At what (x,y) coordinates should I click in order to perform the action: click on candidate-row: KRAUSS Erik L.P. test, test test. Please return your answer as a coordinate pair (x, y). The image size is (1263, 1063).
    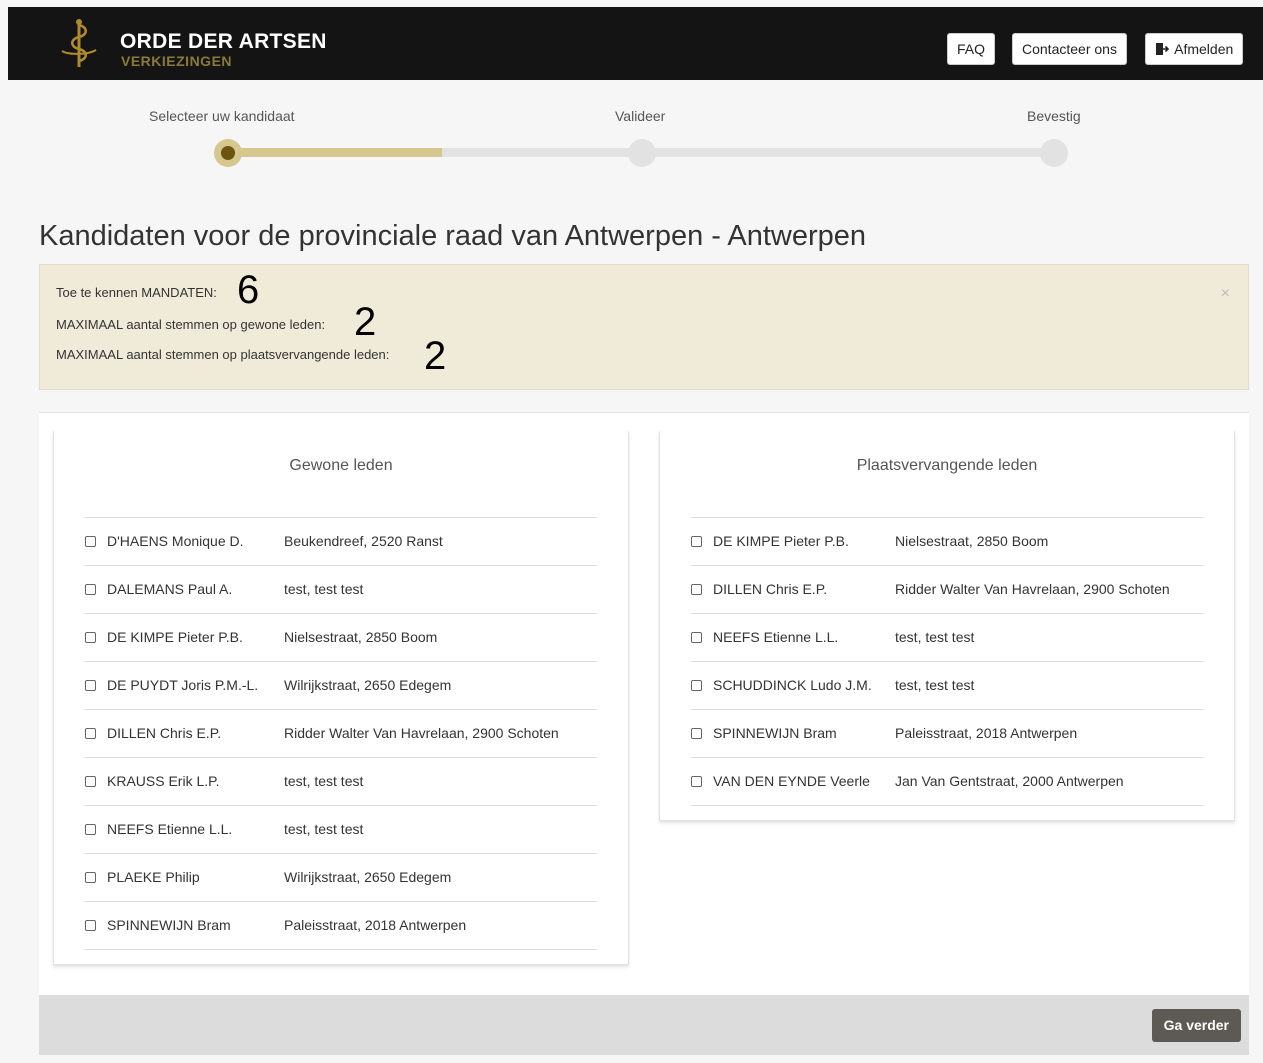
    Looking at the image, I should click on (341, 782).